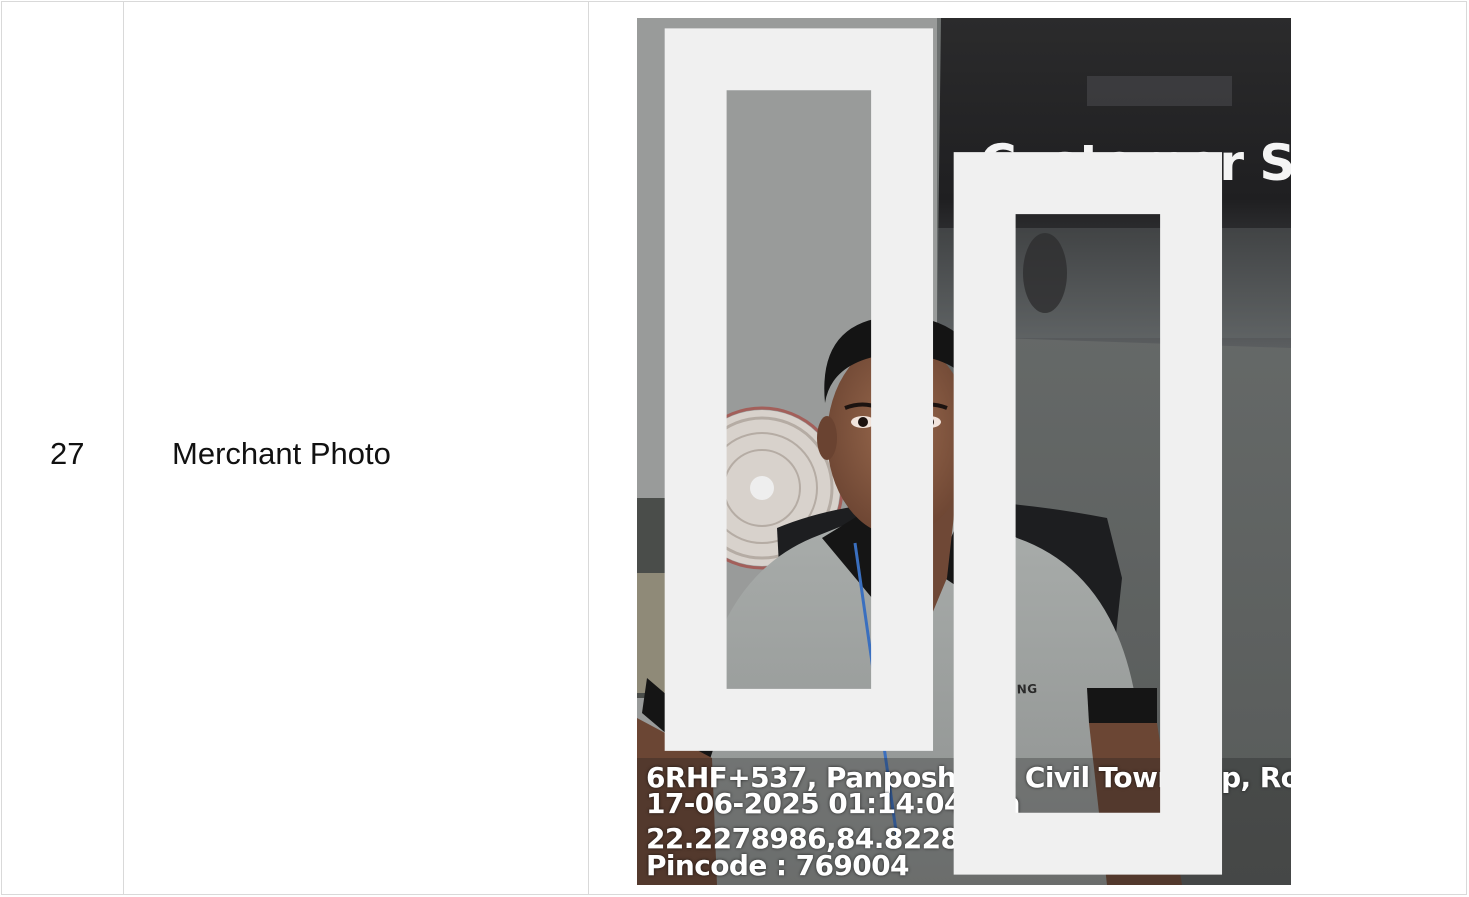 This screenshot has height=897, width=1469. Describe the element at coordinates (281, 453) in the screenshot. I see `field-label: Merchant Photo` at that location.